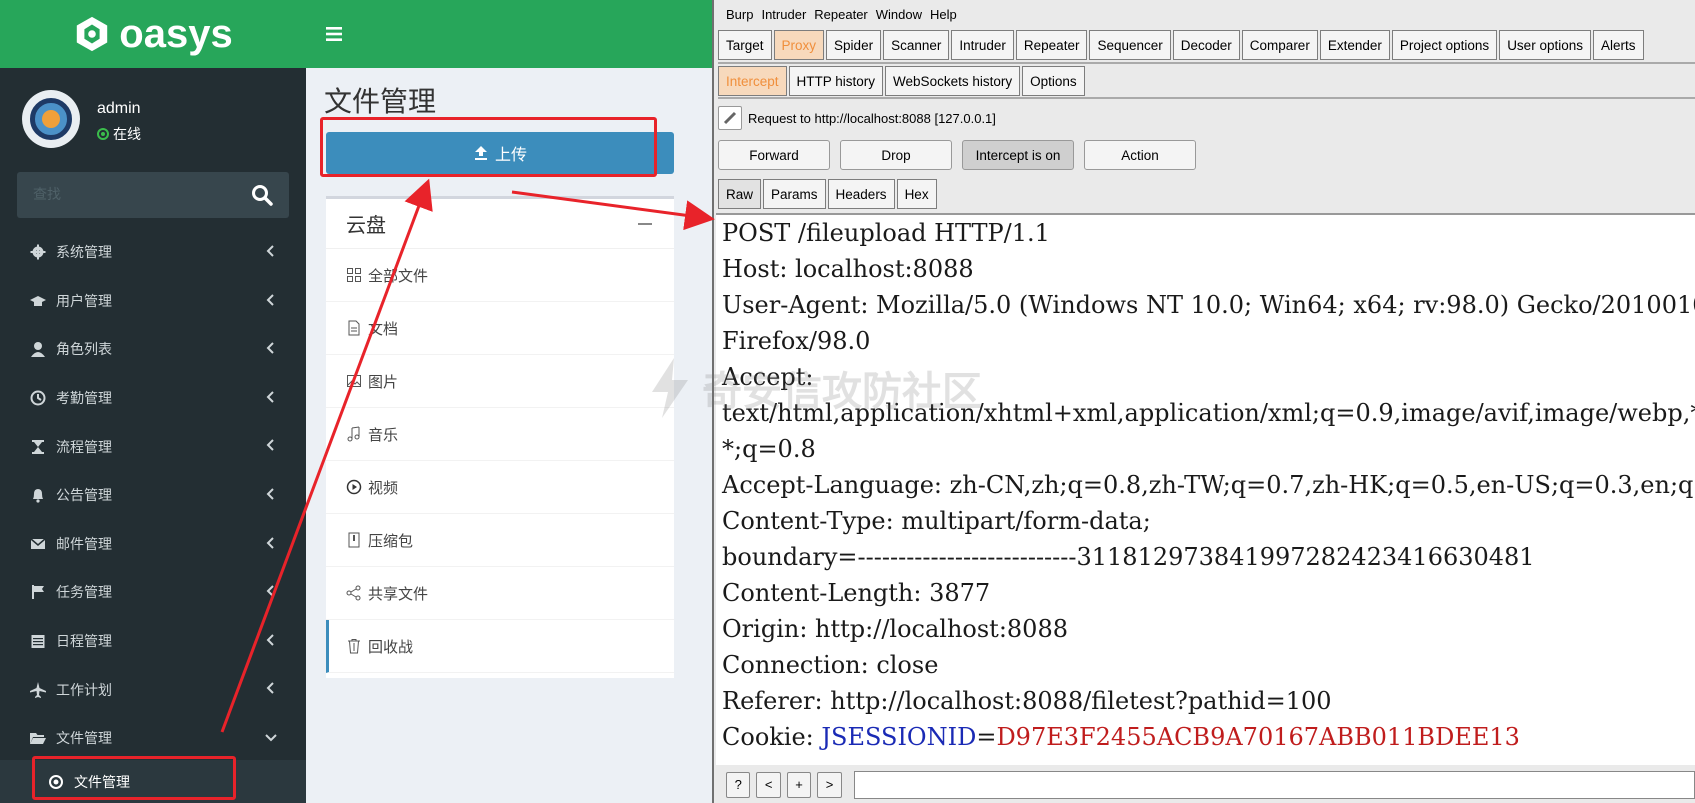 This screenshot has height=803, width=1695. I want to click on tab-hex: Hex, so click(916, 194).